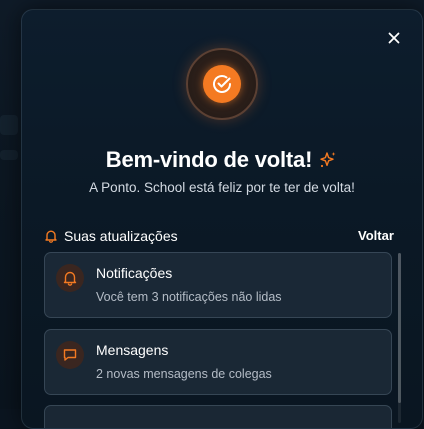  What do you see at coordinates (328, 160) in the screenshot?
I see `sparkles-icon` at bounding box center [328, 160].